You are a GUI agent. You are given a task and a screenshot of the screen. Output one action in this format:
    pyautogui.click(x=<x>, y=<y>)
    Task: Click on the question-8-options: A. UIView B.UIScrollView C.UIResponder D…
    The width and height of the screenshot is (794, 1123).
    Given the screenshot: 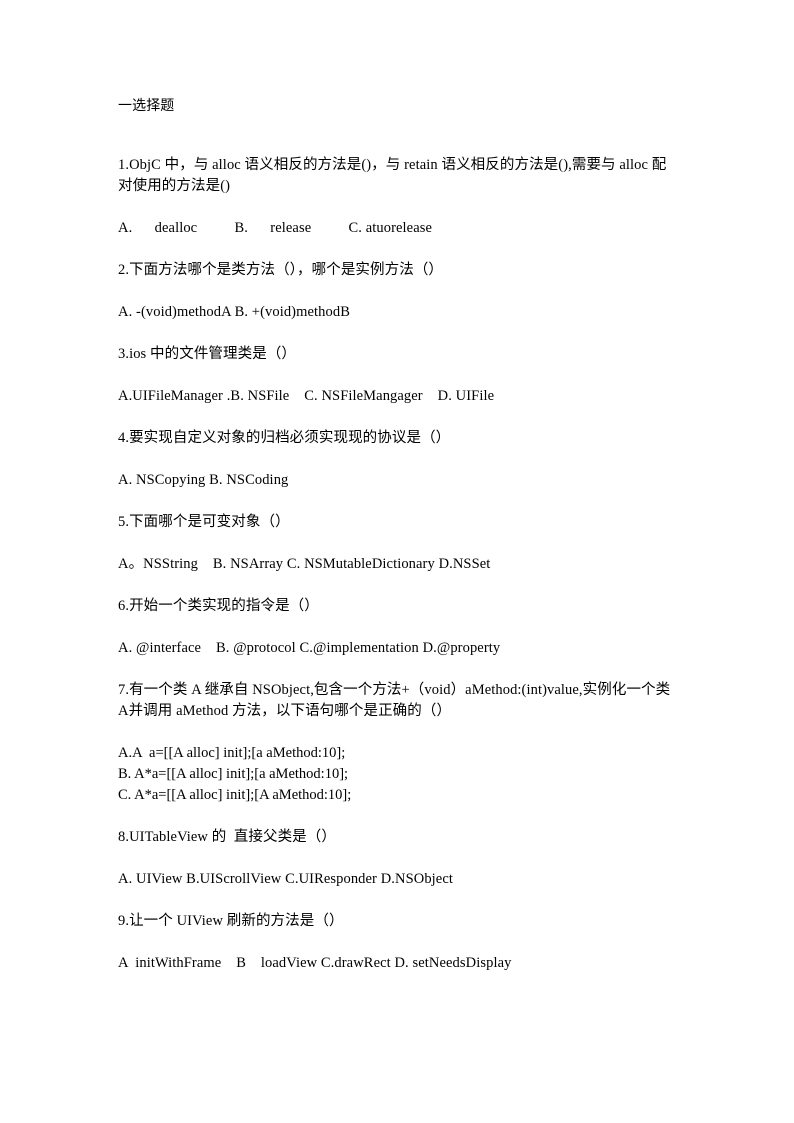 What is the action you would take?
    pyautogui.click(x=285, y=879)
    